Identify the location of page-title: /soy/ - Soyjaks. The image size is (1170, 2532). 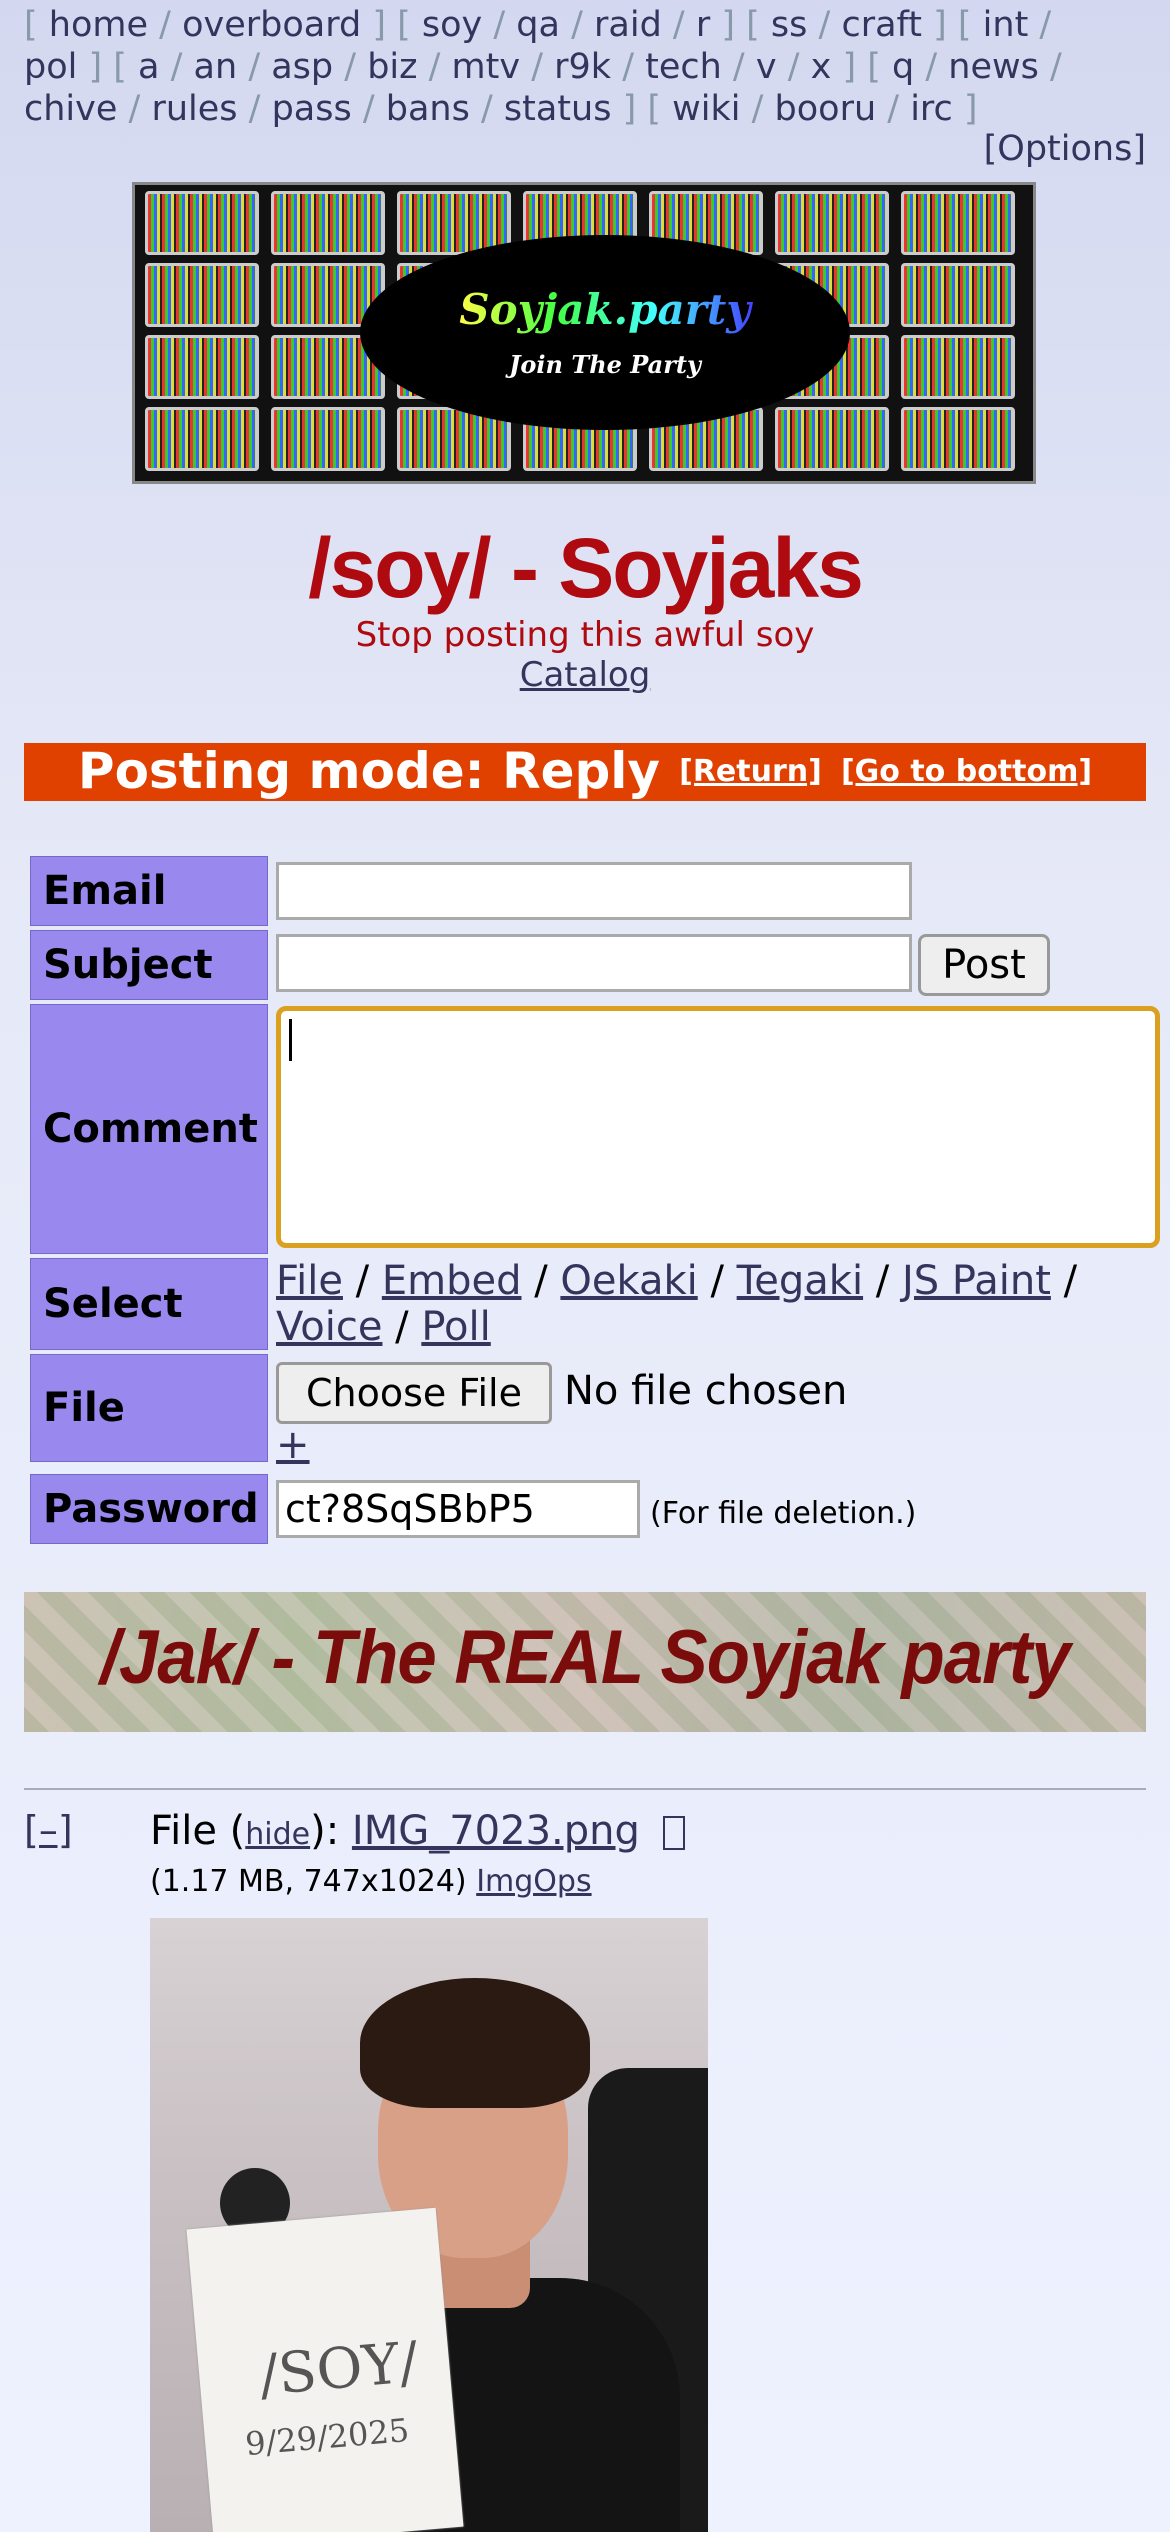
(586, 568).